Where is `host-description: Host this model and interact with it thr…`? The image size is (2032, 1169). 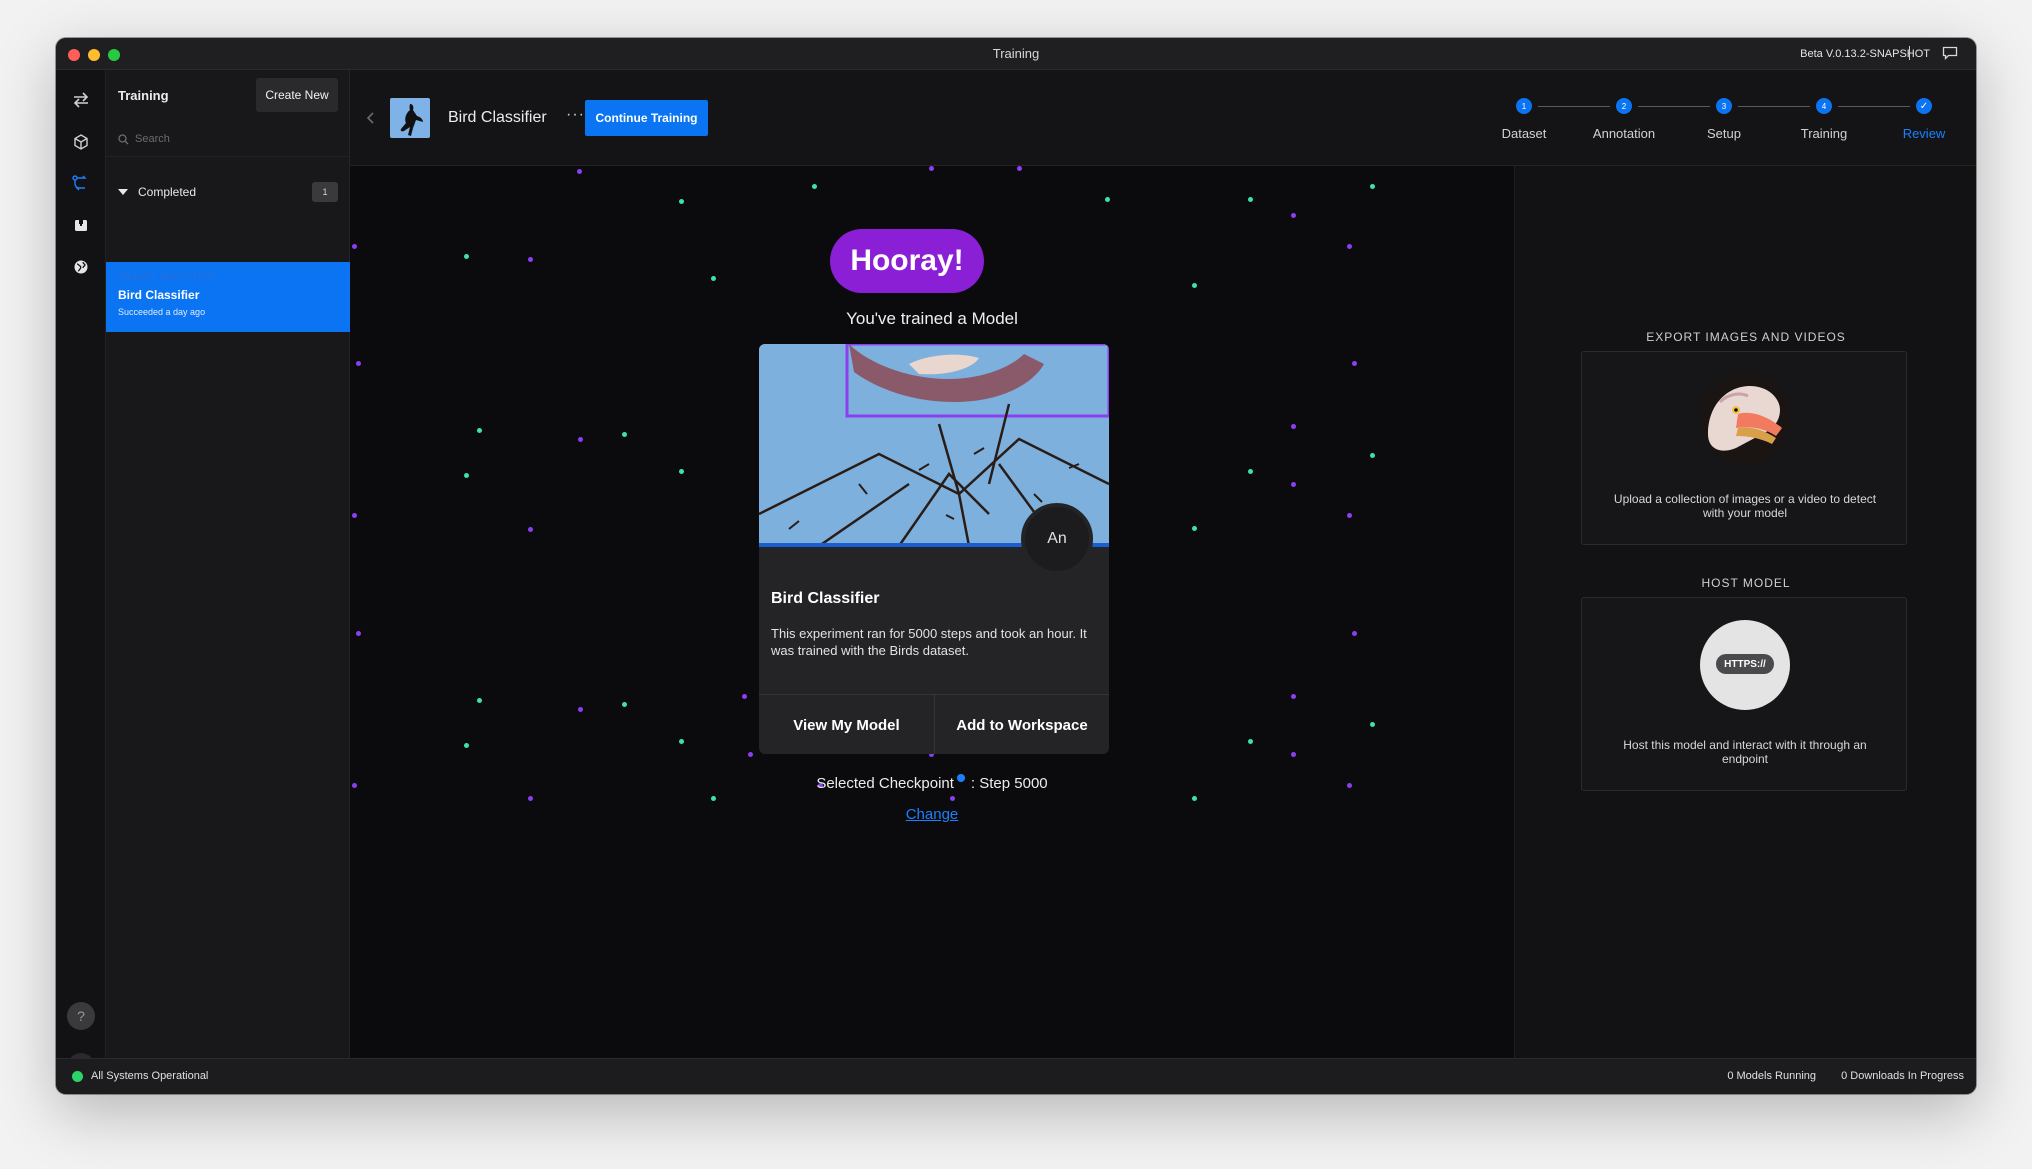 host-description: Host this model and interact with it thr… is located at coordinates (1745, 752).